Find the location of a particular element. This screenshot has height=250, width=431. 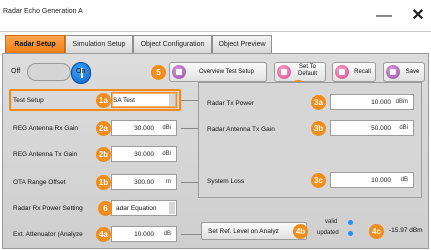

tab-simulation-setup: Simulation Setup is located at coordinates (99, 44).